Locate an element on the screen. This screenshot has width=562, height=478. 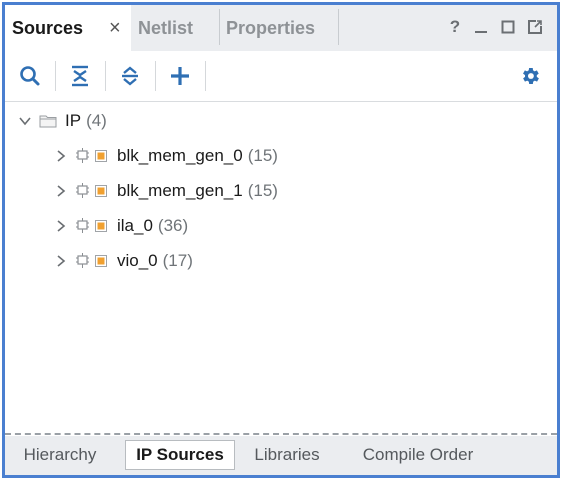
tab-sources: Sources × is located at coordinates (68, 28).